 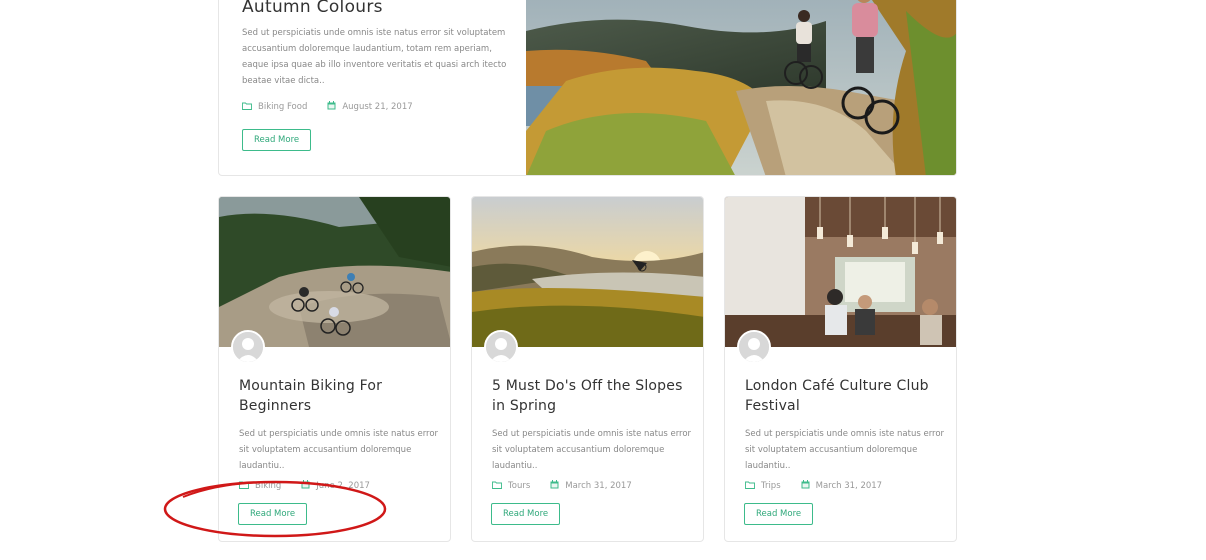 What do you see at coordinates (268, 486) in the screenshot?
I see `post-card-category-label: Biking` at bounding box center [268, 486].